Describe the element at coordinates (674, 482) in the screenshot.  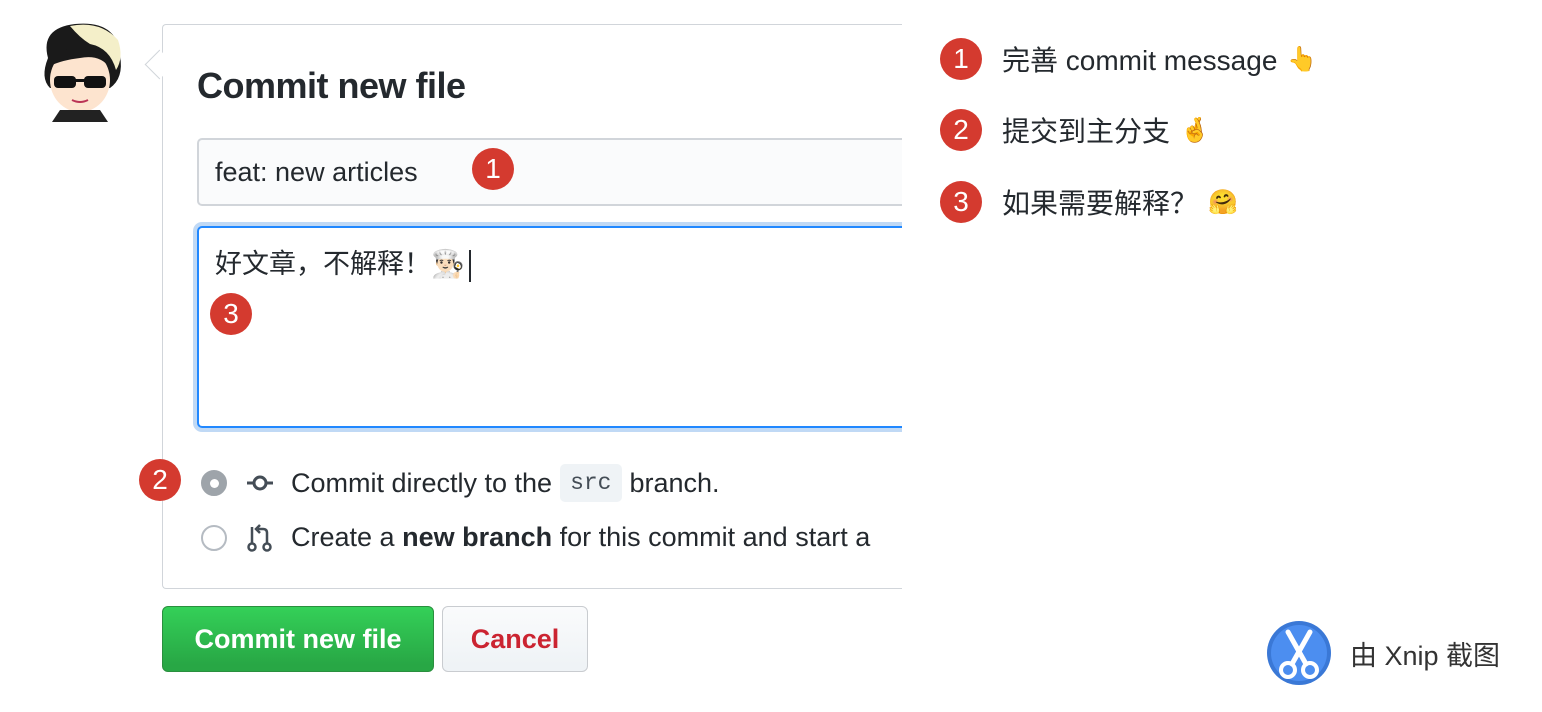
I see `option-direct-suffix: branch.` at that location.